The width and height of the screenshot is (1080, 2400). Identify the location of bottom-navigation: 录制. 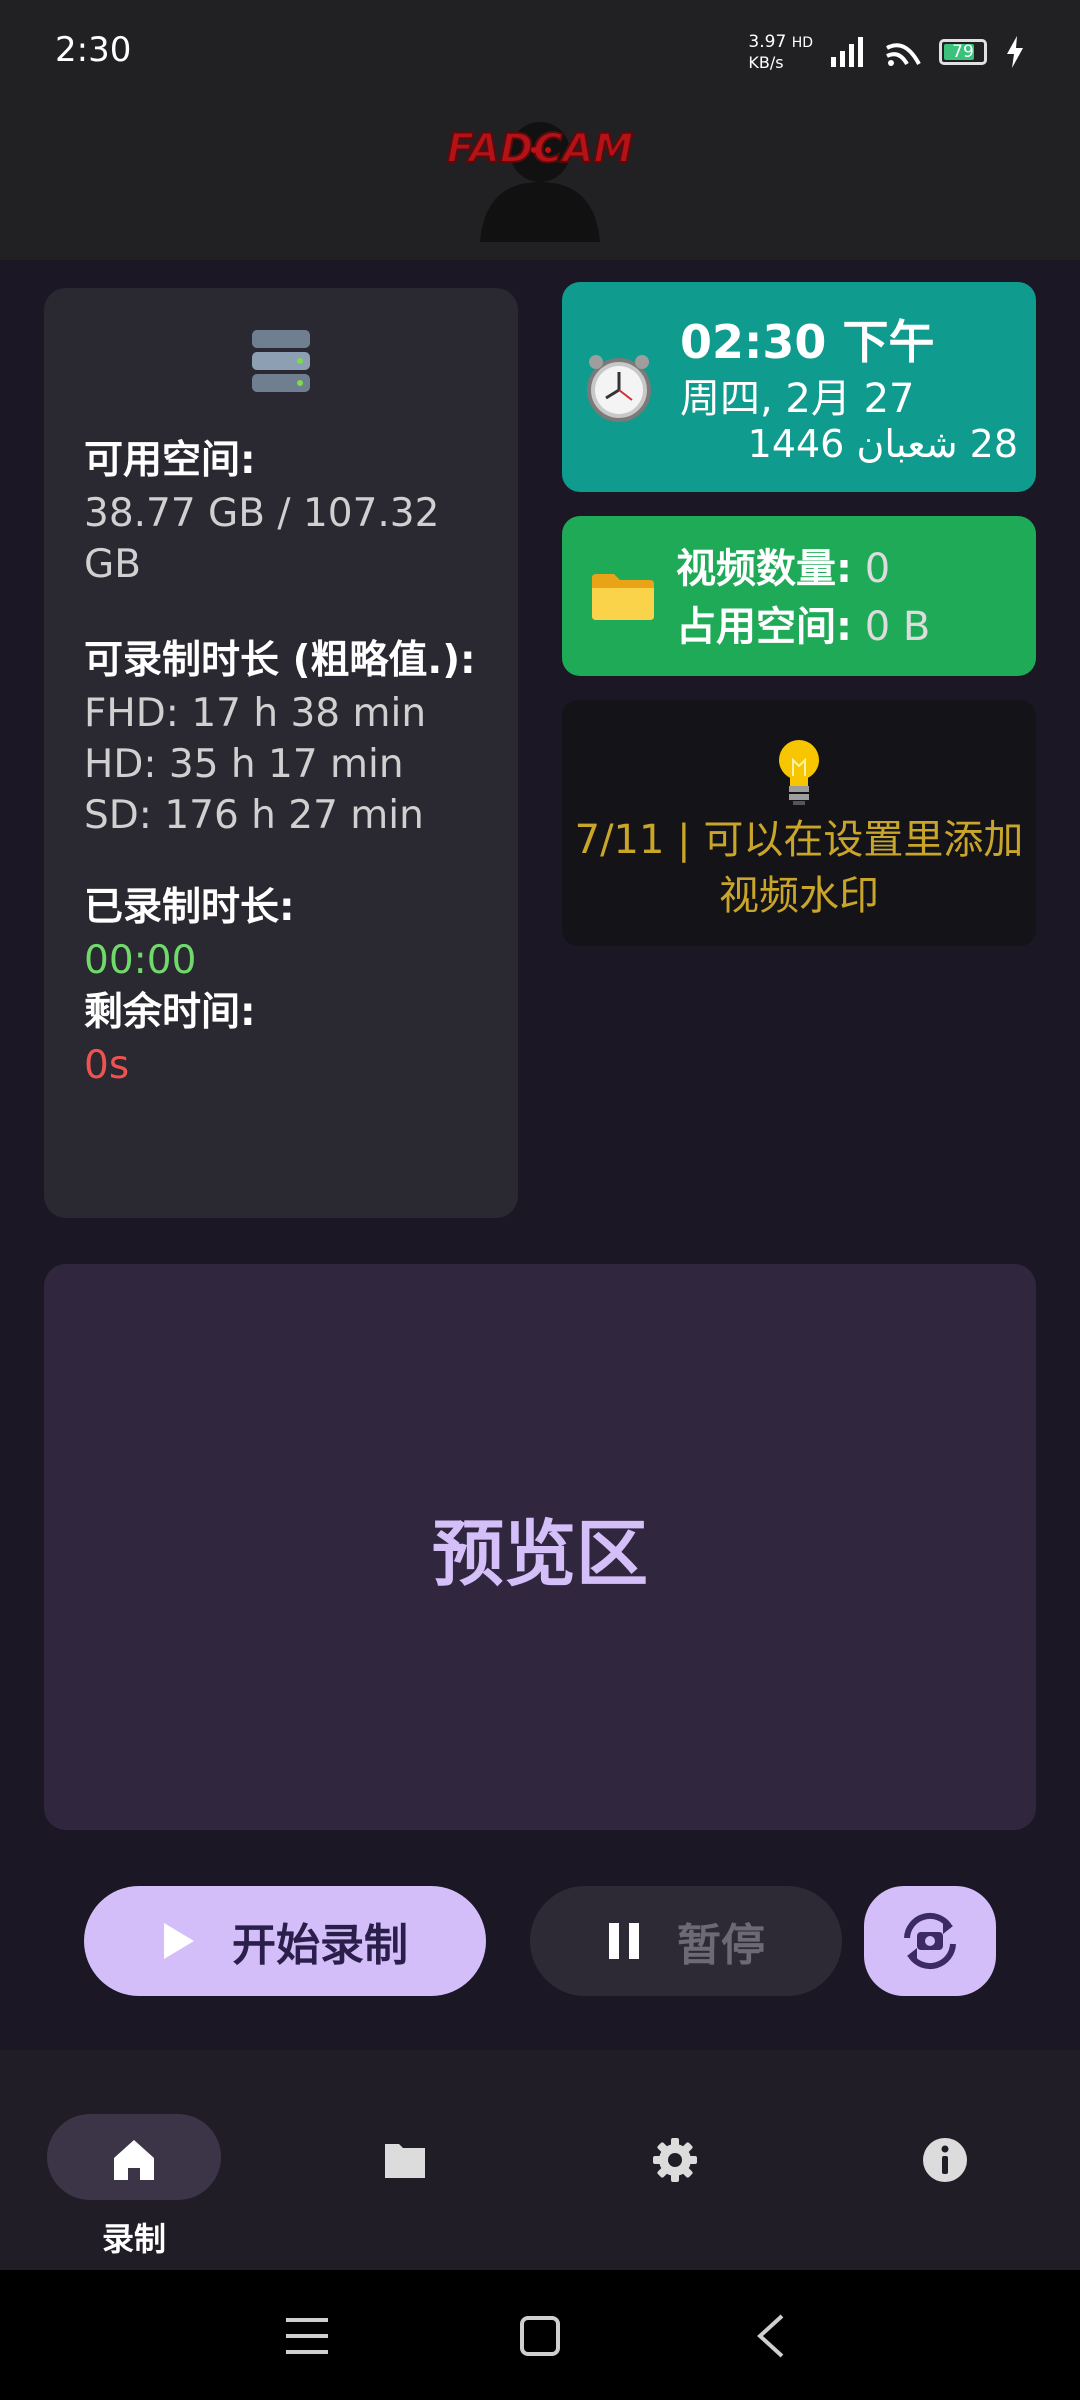
(540, 2160).